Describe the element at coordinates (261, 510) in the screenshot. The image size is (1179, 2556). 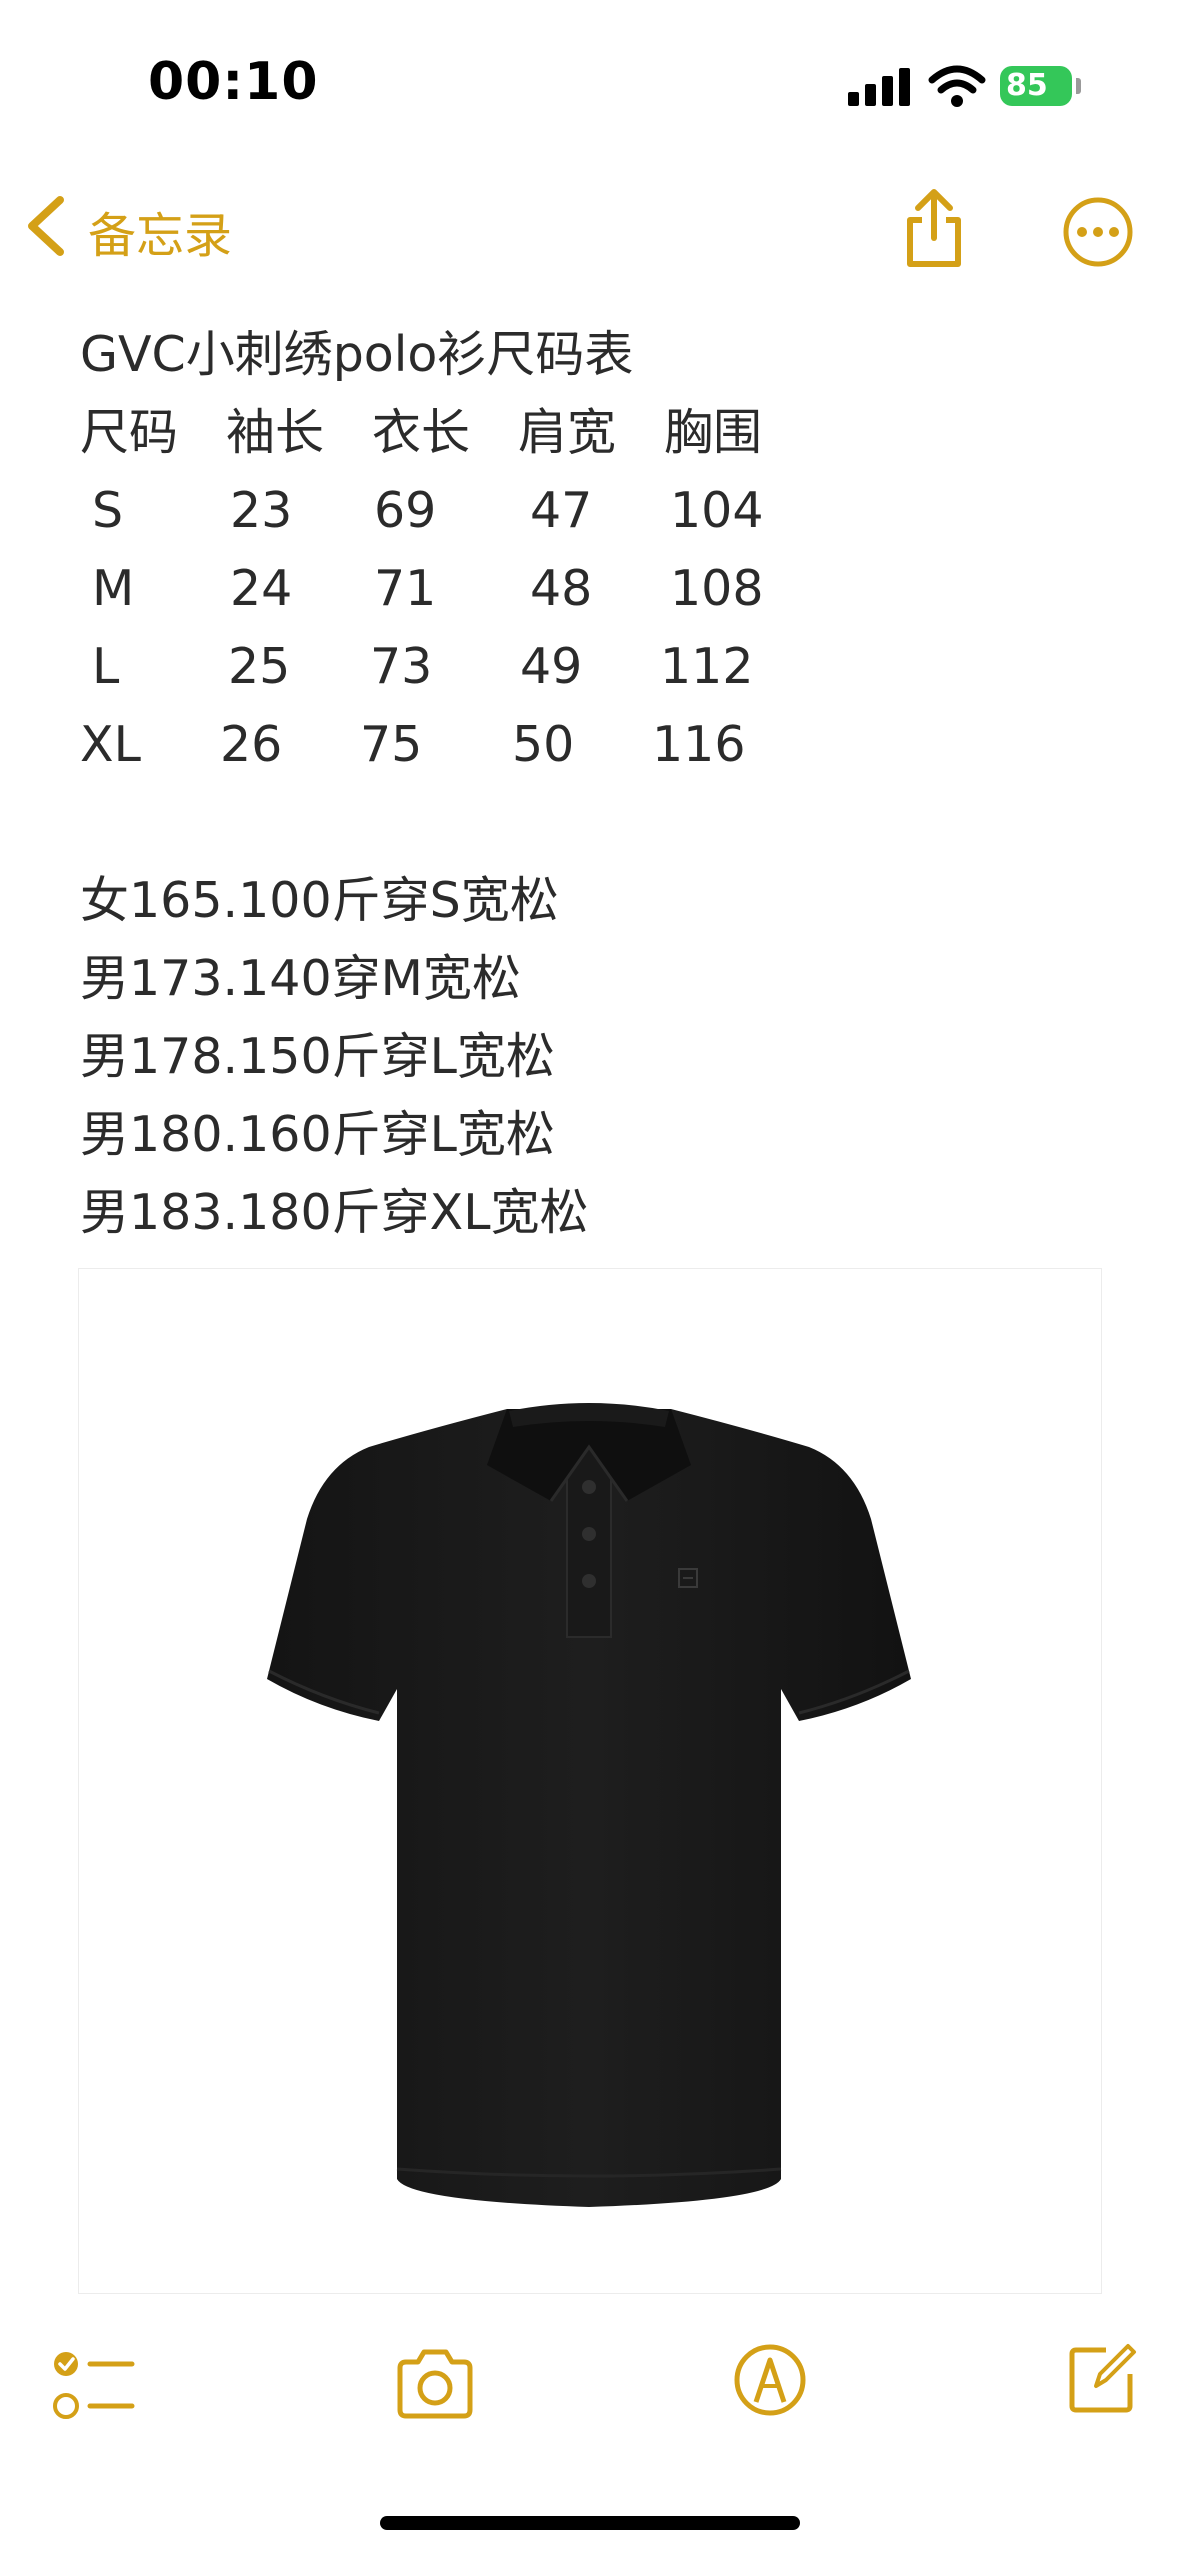
I see `sleeve-cell: 23` at that location.